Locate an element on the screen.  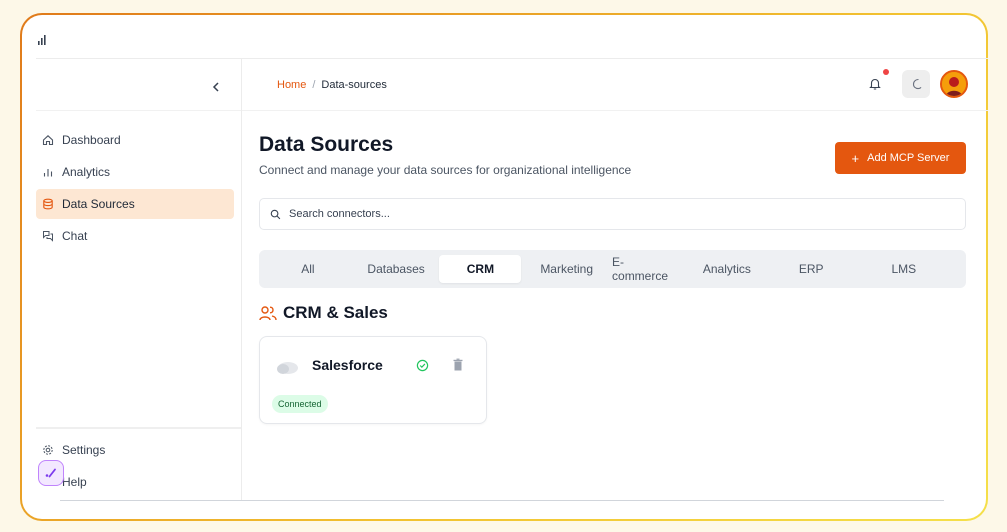
user-avatar is located at coordinates (954, 84).